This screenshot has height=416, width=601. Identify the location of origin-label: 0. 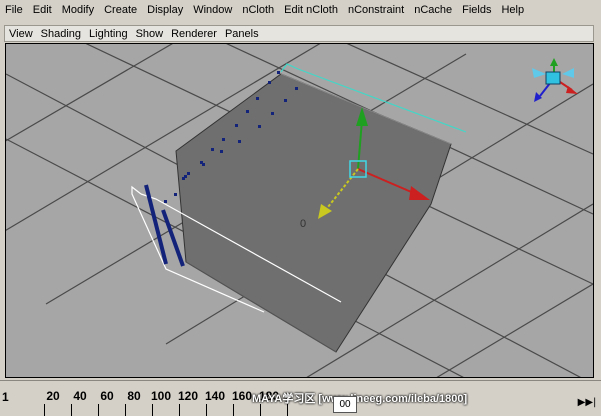
(303, 224).